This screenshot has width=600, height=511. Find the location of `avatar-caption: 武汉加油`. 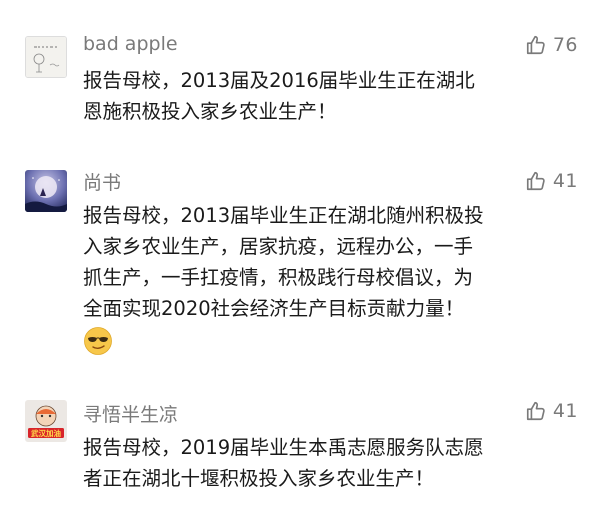

avatar-caption: 武汉加油 is located at coordinates (46, 433).